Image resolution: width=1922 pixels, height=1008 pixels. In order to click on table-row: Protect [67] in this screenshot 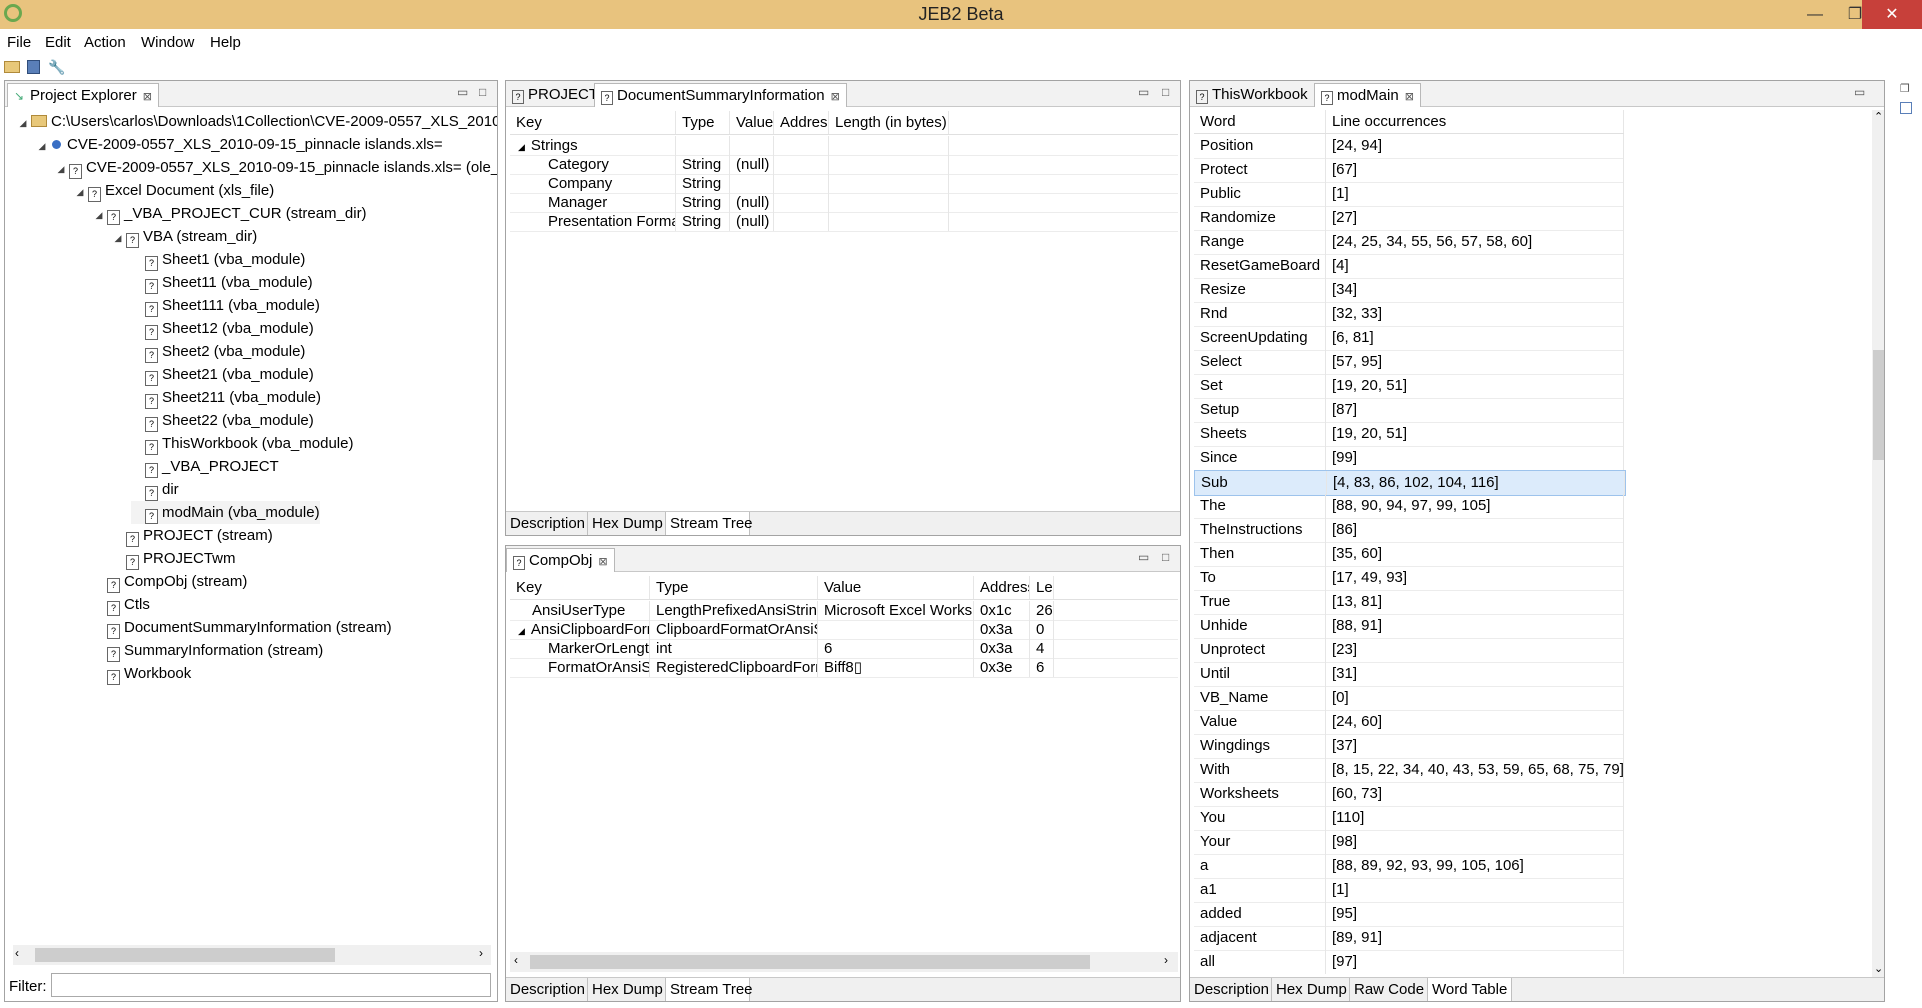, I will do `click(1409, 170)`.